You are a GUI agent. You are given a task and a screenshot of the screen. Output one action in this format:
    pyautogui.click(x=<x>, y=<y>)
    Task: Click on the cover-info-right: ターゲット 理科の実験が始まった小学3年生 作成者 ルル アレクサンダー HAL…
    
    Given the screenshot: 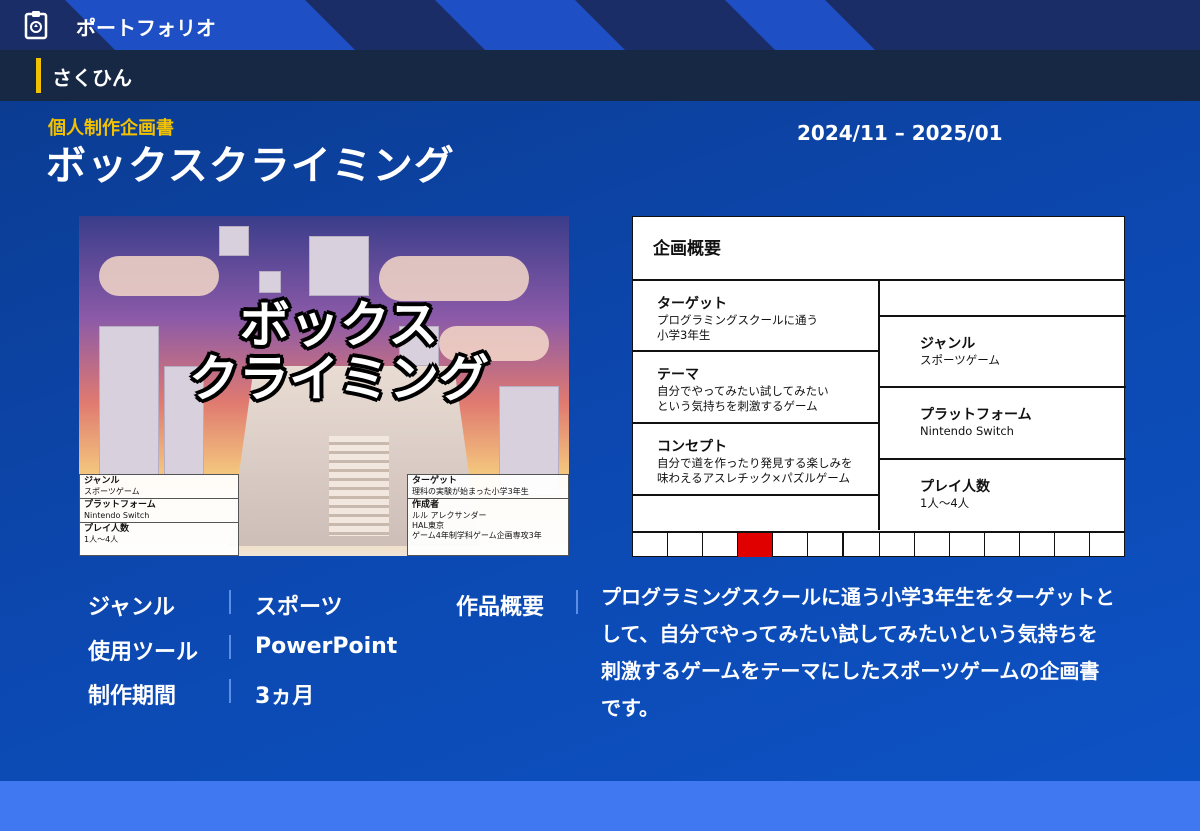 What is the action you would take?
    pyautogui.click(x=488, y=515)
    